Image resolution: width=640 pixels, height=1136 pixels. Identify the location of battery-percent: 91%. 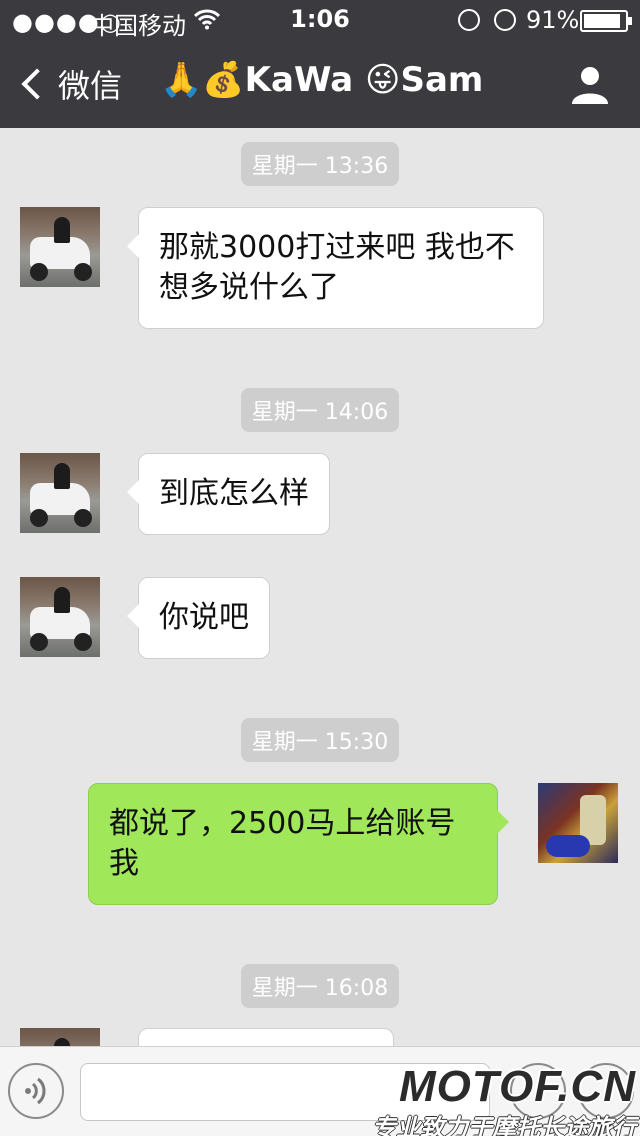
(553, 20).